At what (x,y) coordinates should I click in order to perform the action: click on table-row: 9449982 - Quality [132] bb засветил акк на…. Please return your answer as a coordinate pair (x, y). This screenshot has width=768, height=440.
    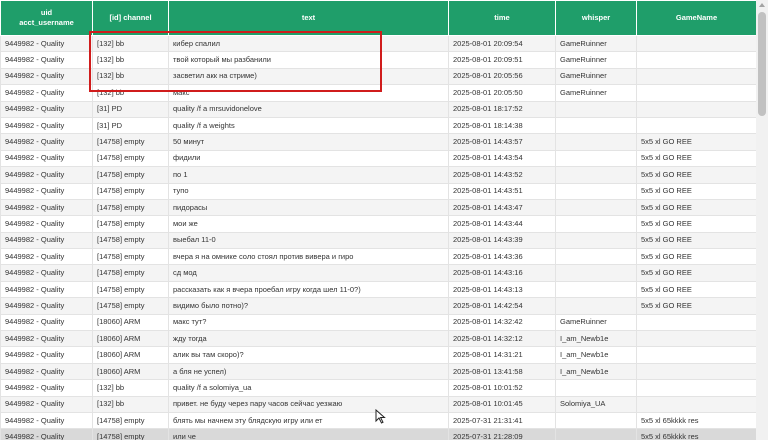
    Looking at the image, I should click on (378, 76).